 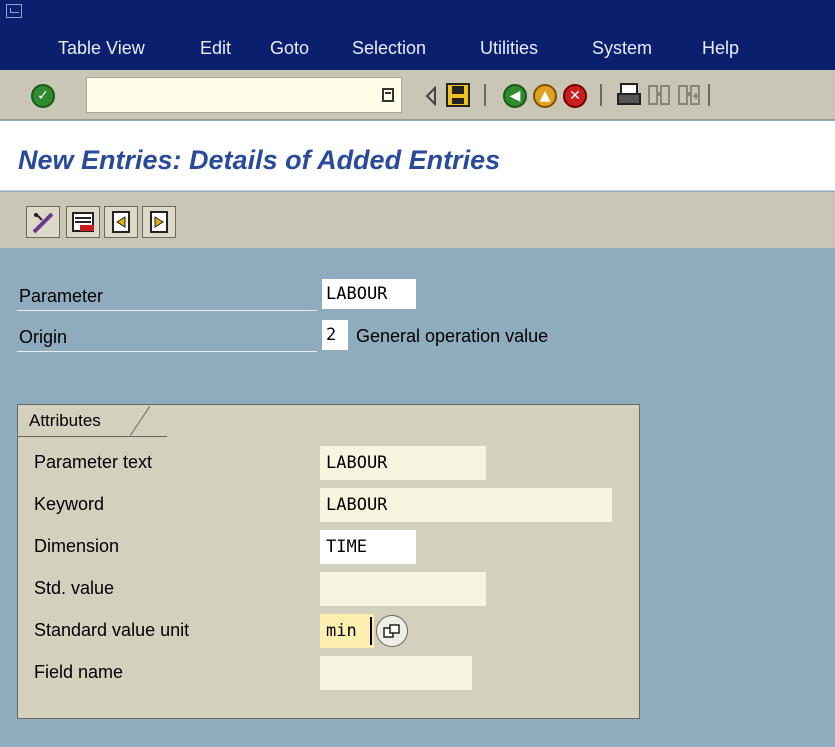 I want to click on print-icon, so click(x=629, y=95).